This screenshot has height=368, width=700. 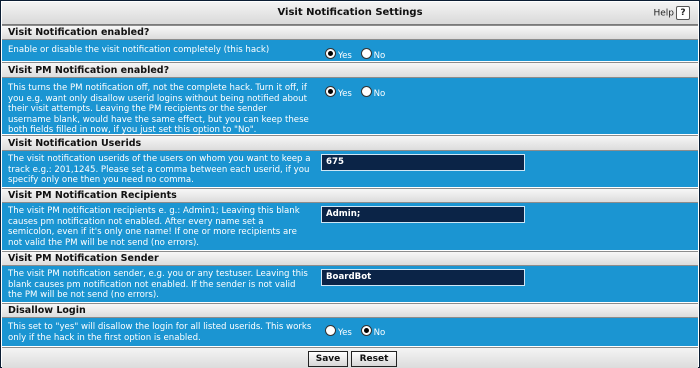 I want to click on section-heading-disallow-login: Disallow Login, so click(x=350, y=310).